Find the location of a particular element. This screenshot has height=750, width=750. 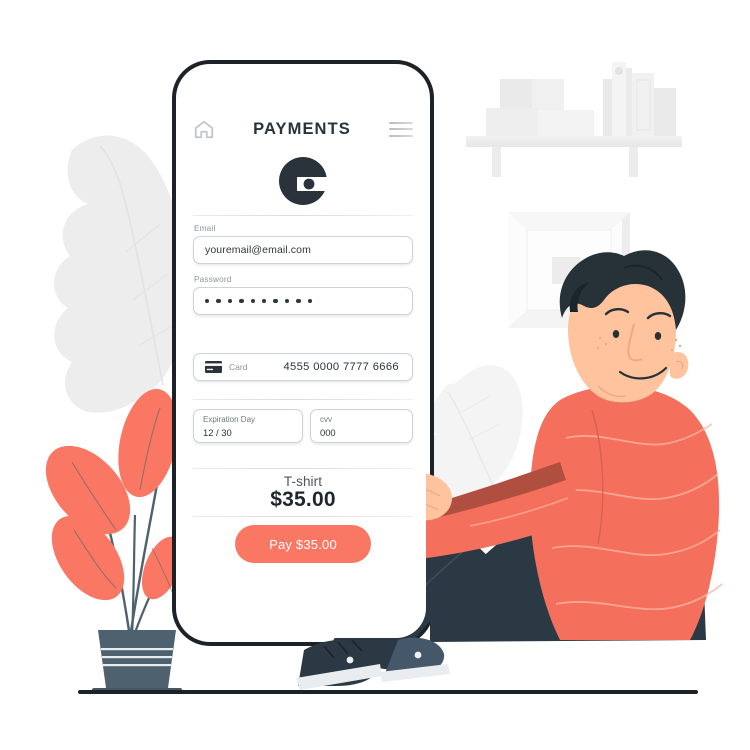

email-field: youremail@email.com is located at coordinates (303, 250).